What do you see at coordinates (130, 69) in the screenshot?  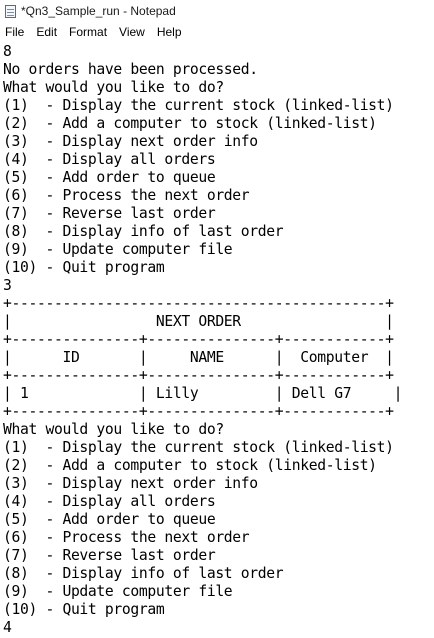 I see `text-line: No orders have been processed.` at bounding box center [130, 69].